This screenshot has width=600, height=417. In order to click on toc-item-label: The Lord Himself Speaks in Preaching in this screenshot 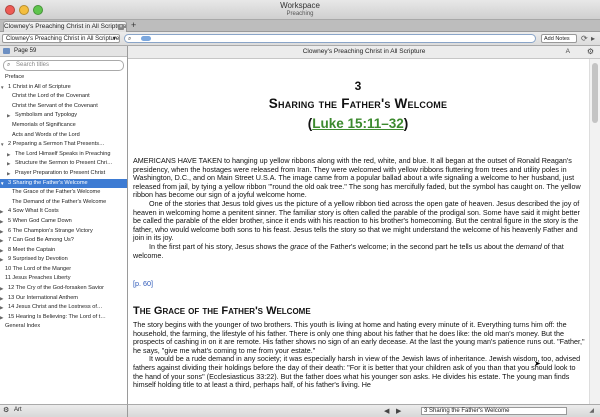, I will do `click(63, 153)`.